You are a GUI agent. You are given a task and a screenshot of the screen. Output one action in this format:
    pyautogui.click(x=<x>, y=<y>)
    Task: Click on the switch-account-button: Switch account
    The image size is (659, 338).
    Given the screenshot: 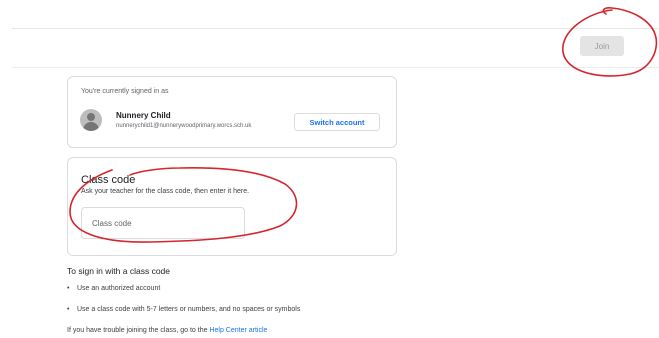 What is the action you would take?
    pyautogui.click(x=337, y=122)
    